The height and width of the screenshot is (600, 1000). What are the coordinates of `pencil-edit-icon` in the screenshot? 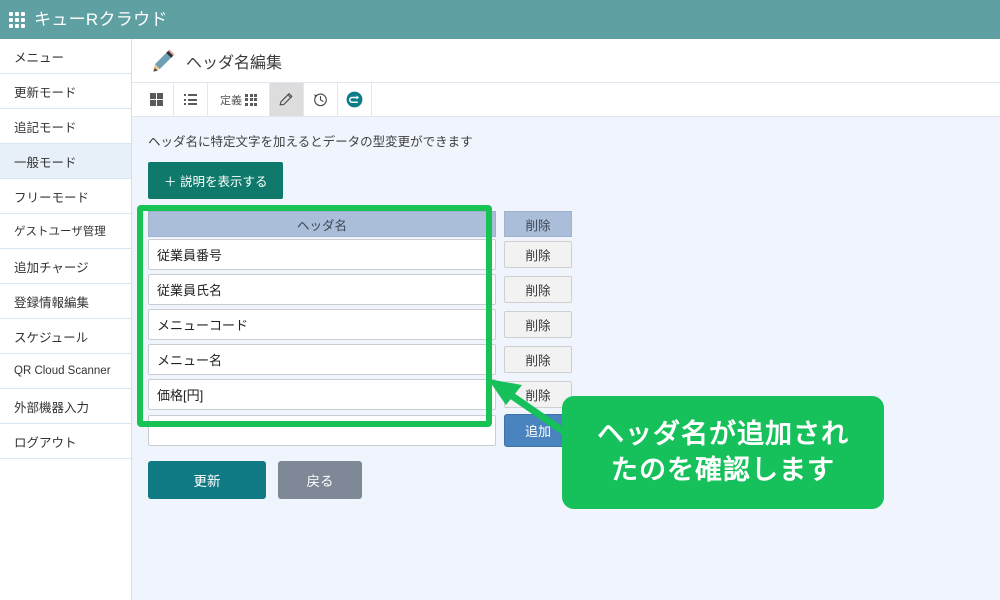 It's located at (286, 99).